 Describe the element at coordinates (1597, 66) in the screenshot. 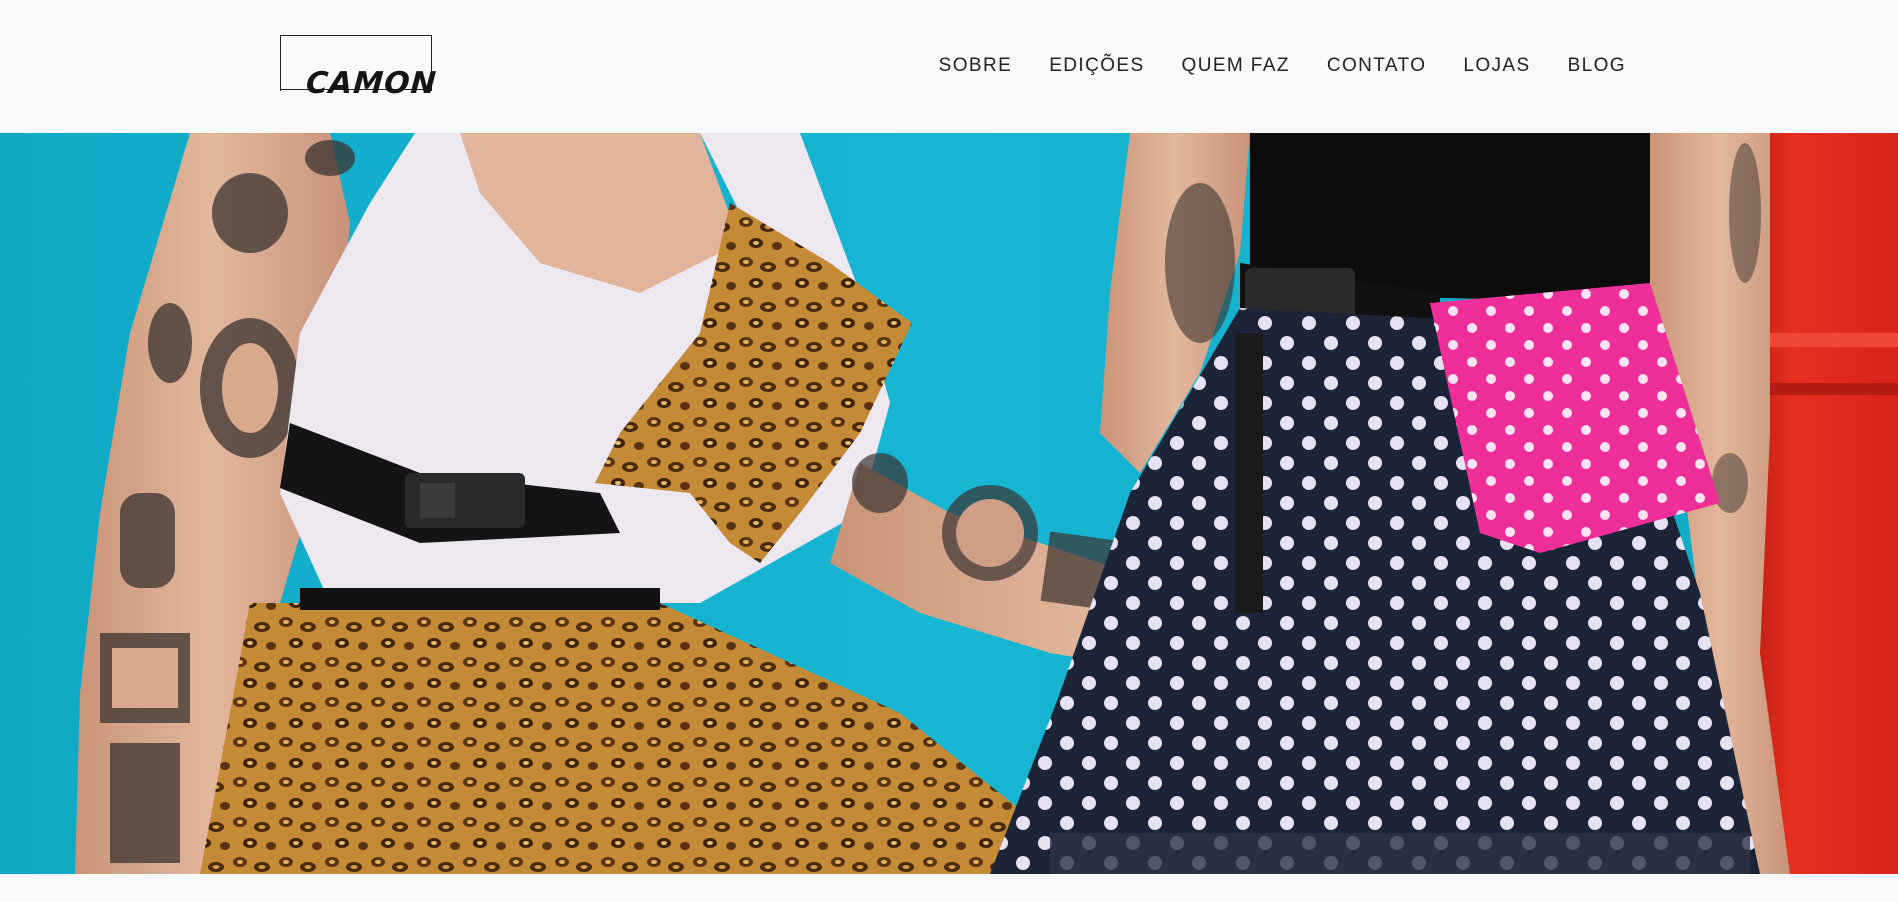

I see `nav-item-blog: BLOG` at that location.